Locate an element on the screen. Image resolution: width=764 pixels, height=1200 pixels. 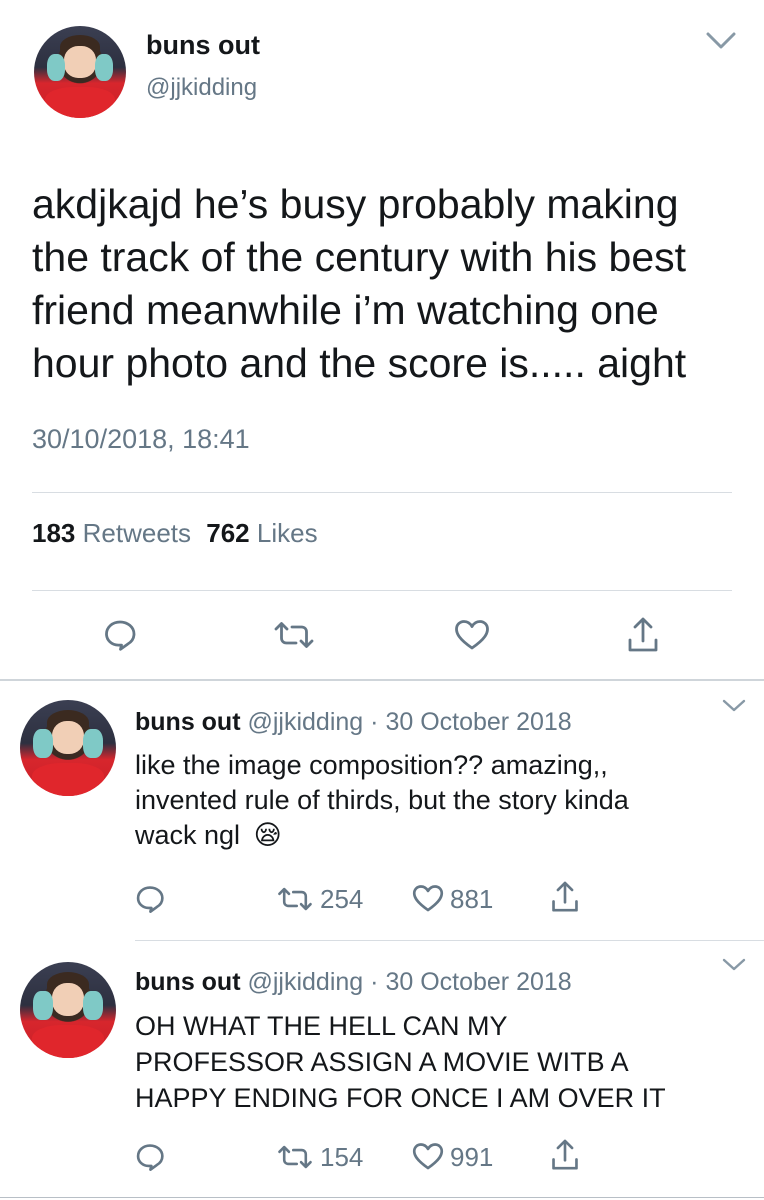
retweet-label: Retweets is located at coordinates (137, 533).